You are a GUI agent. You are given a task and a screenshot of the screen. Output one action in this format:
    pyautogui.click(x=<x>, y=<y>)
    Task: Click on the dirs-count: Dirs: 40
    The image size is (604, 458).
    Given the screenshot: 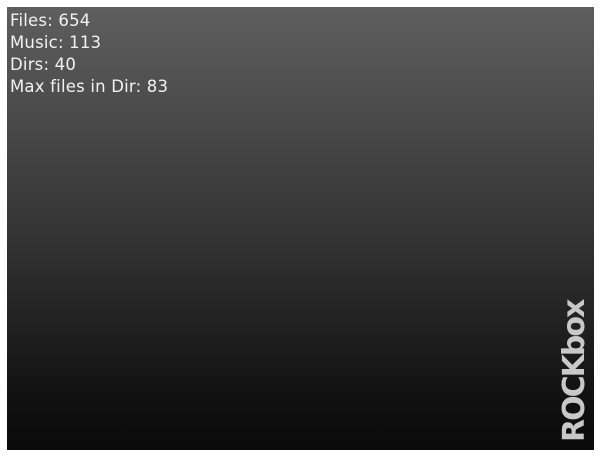 What is the action you would take?
    pyautogui.click(x=43, y=64)
    